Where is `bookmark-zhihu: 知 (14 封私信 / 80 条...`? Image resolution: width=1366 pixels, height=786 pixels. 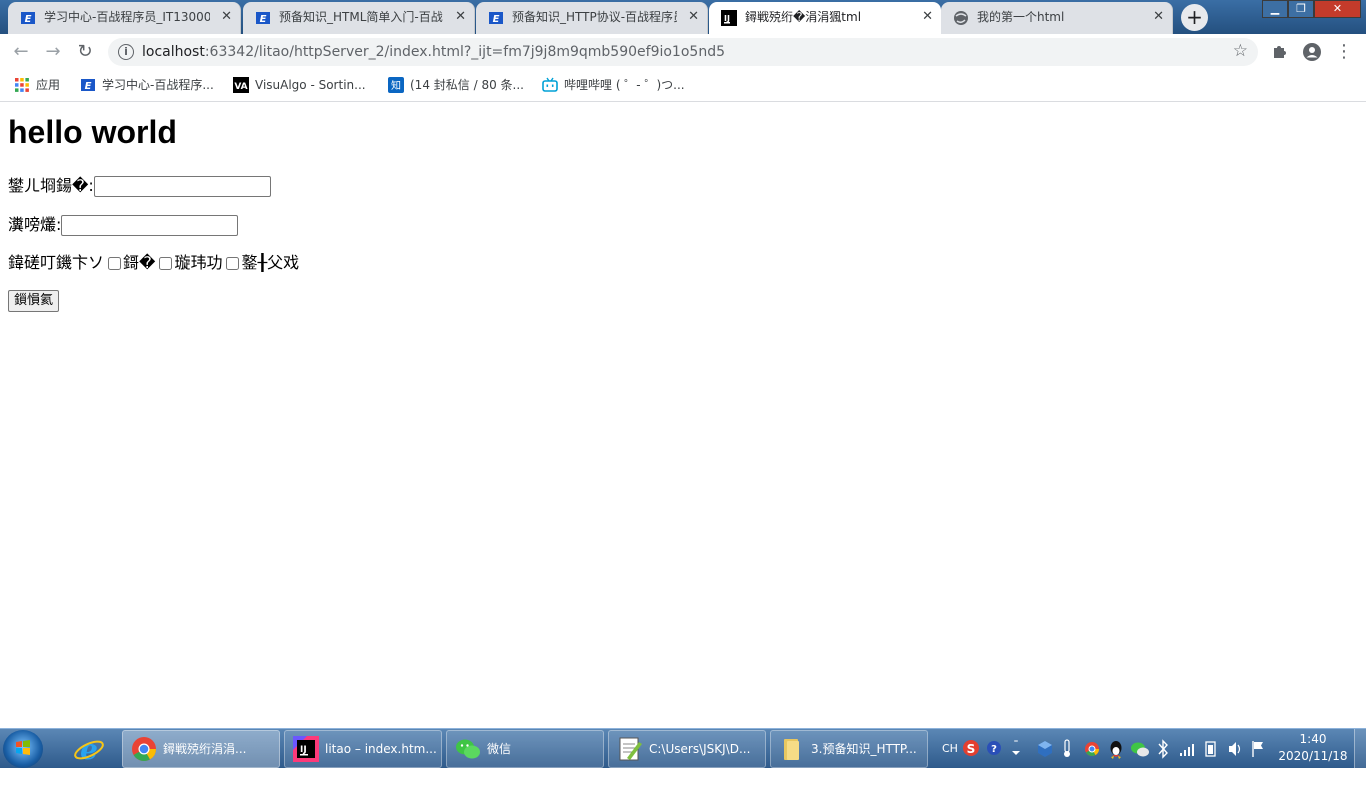 bookmark-zhihu: 知 (14 封私信 / 80 条... is located at coordinates (455, 85).